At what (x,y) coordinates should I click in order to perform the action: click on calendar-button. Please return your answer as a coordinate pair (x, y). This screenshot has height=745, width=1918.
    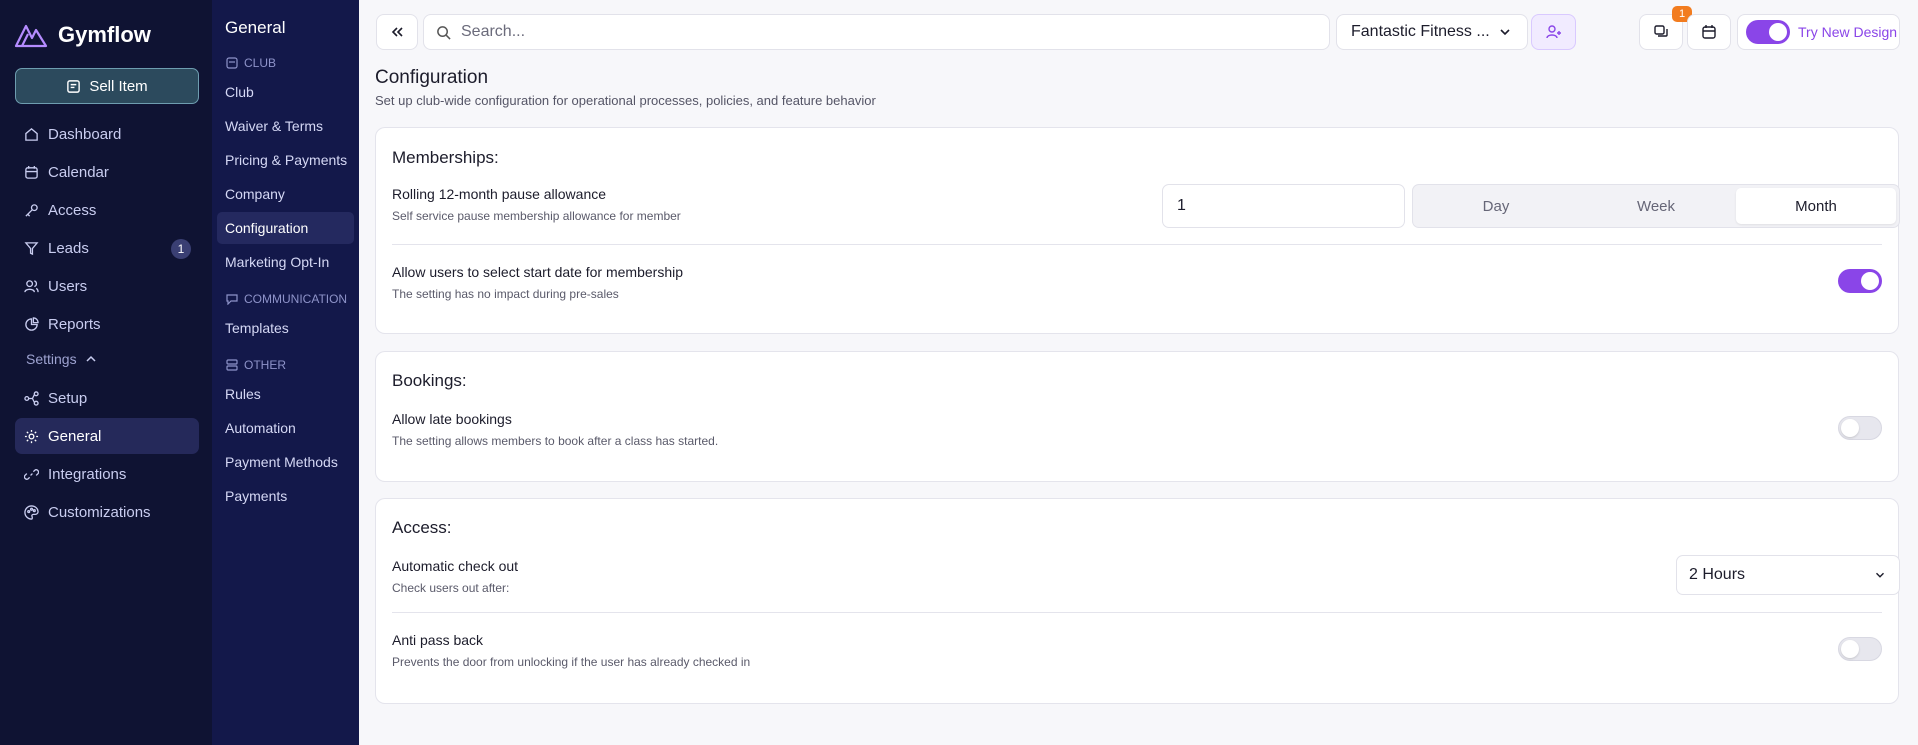
    Looking at the image, I should click on (1709, 32).